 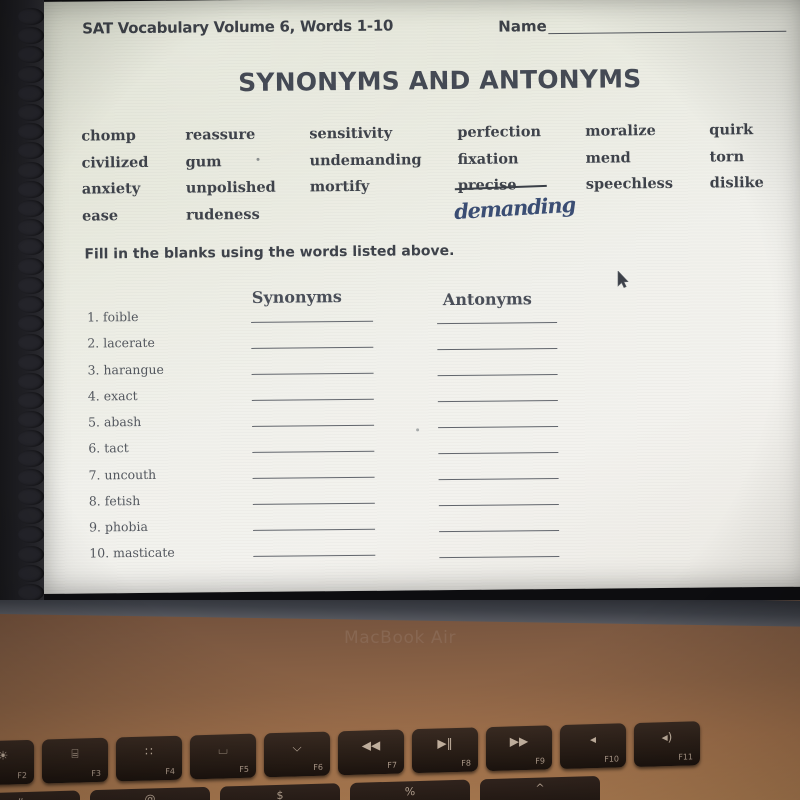 I want to click on word-bank-word: perfection, so click(x=499, y=132).